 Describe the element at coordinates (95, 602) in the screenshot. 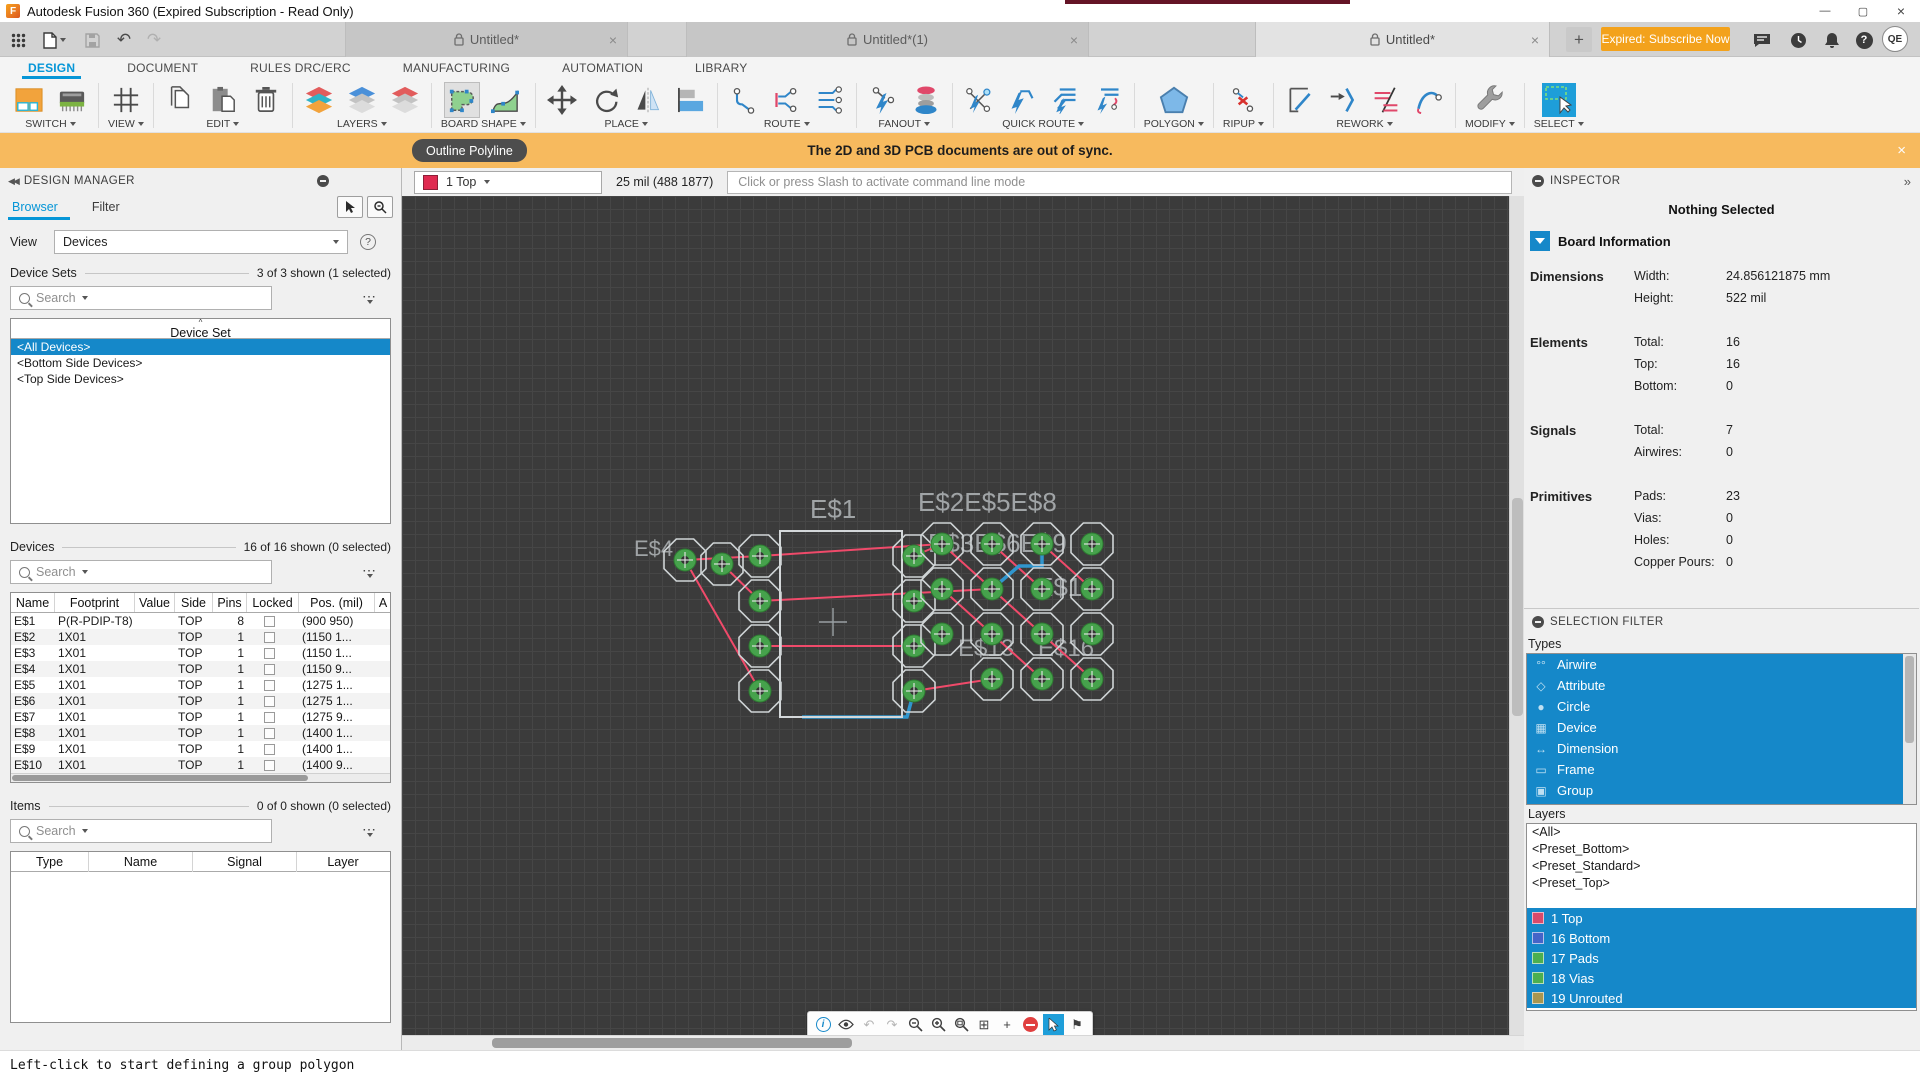

I see `devices-column-header: Footprint` at that location.